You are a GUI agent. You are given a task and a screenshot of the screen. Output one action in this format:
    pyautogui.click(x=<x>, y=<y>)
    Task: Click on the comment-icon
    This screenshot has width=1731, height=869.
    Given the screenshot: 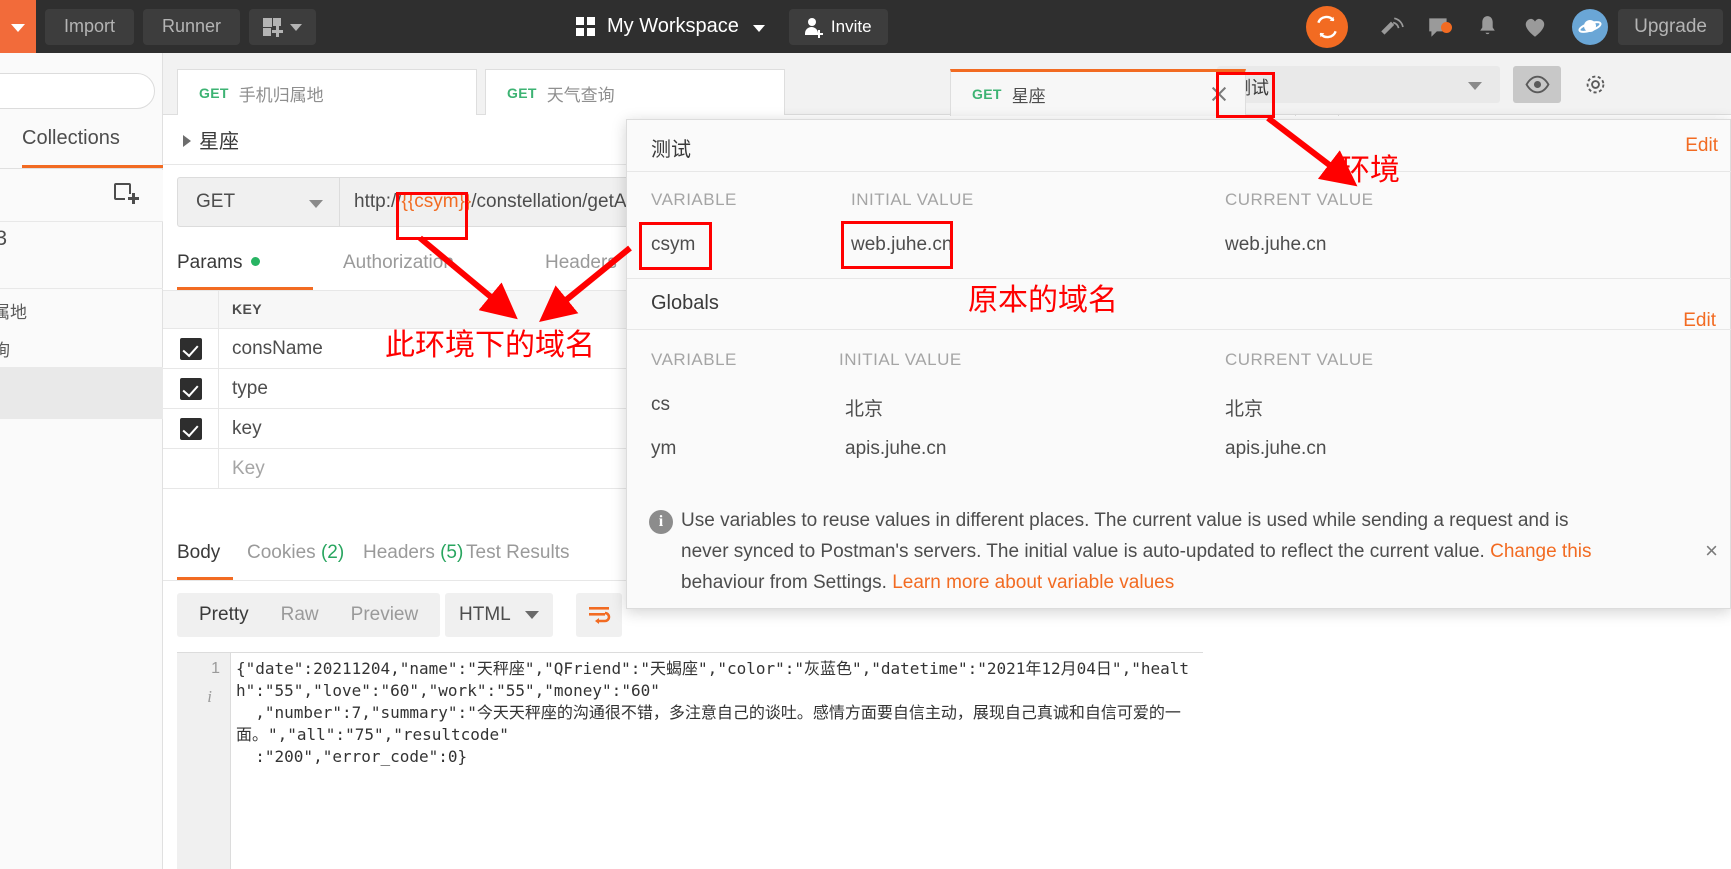 What is the action you would take?
    pyautogui.click(x=1439, y=27)
    